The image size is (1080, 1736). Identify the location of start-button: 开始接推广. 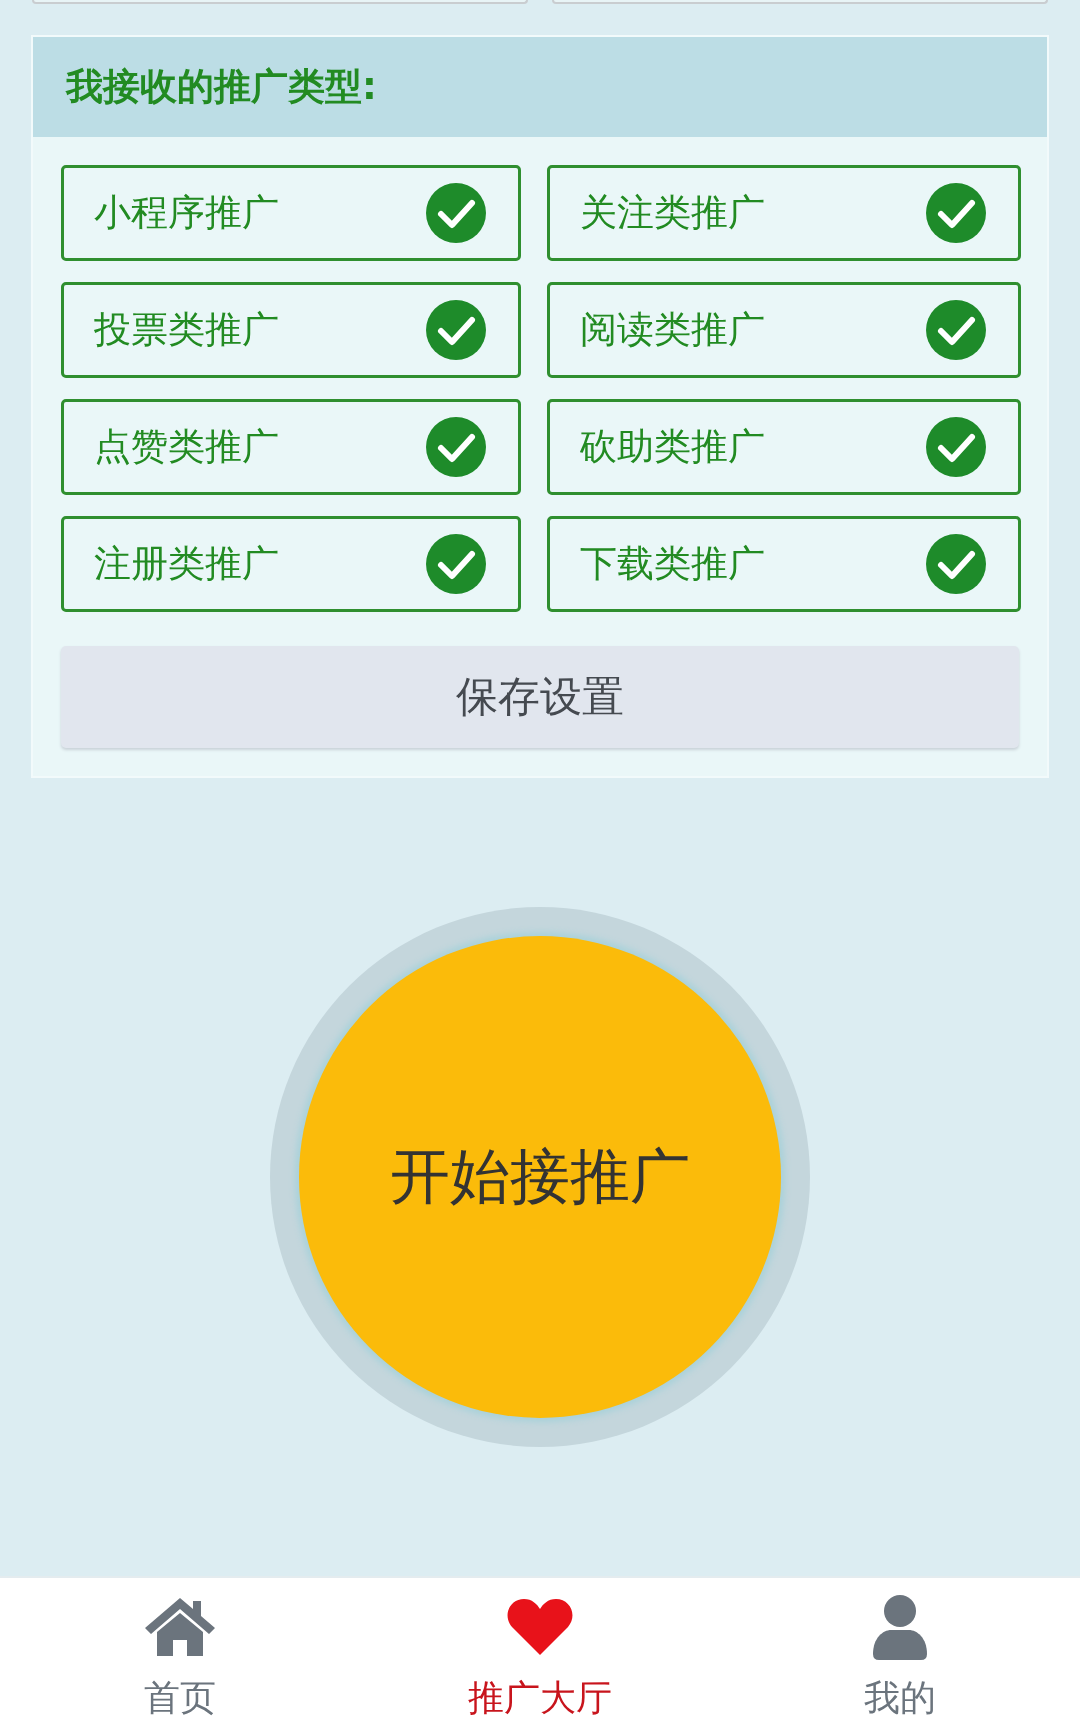
(540, 1177).